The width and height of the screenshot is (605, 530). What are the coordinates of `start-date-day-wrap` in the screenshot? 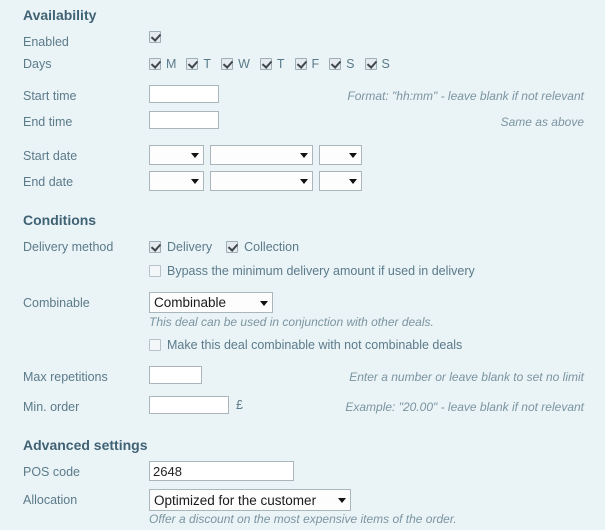 It's located at (176, 155).